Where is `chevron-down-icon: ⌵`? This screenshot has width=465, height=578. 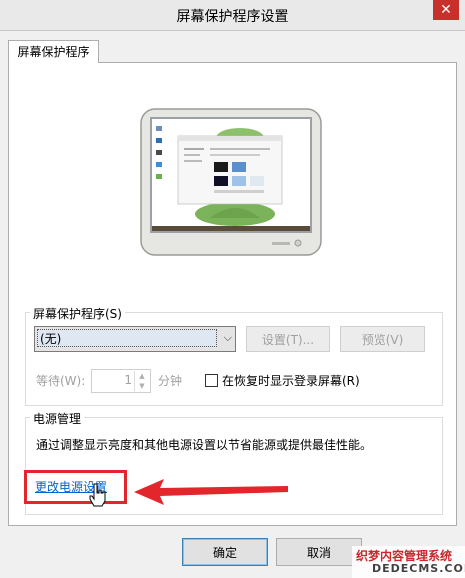
chevron-down-icon: ⌵ is located at coordinates (227, 337).